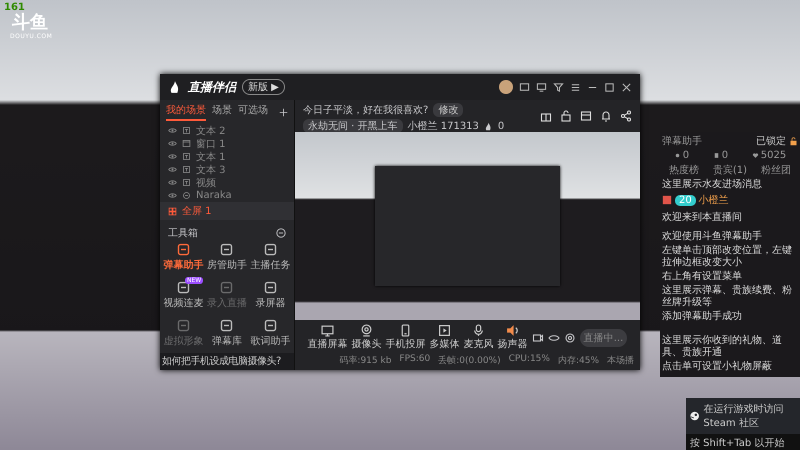 This screenshot has width=800, height=450. I want to click on room-info: 小橙兰 171313, so click(443, 126).